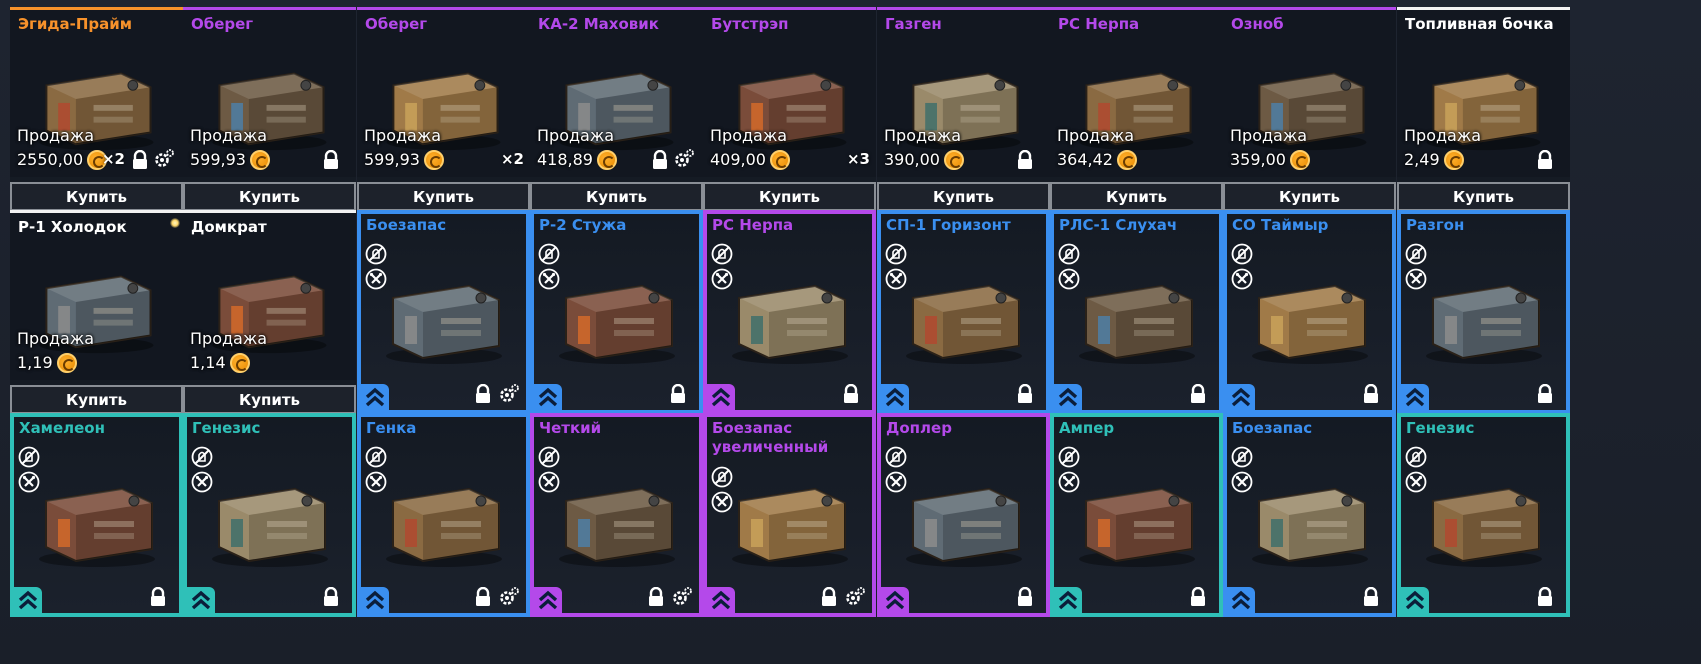 This screenshot has height=664, width=1701. Describe the element at coordinates (948, 225) in the screenshot. I see `item-title: СП-1 Горизонт` at that location.